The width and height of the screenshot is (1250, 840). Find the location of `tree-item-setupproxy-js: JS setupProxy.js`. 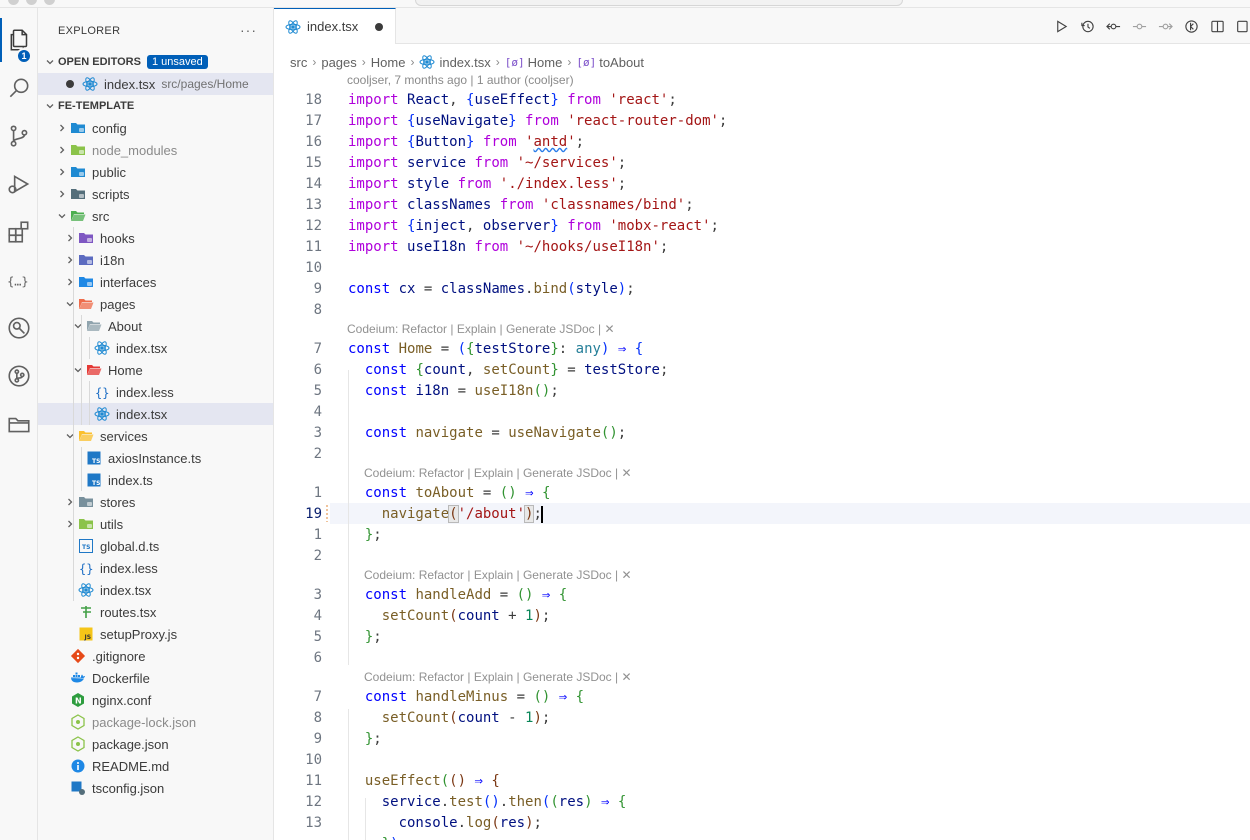

tree-item-setupproxy-js: JS setupProxy.js is located at coordinates (155, 634).